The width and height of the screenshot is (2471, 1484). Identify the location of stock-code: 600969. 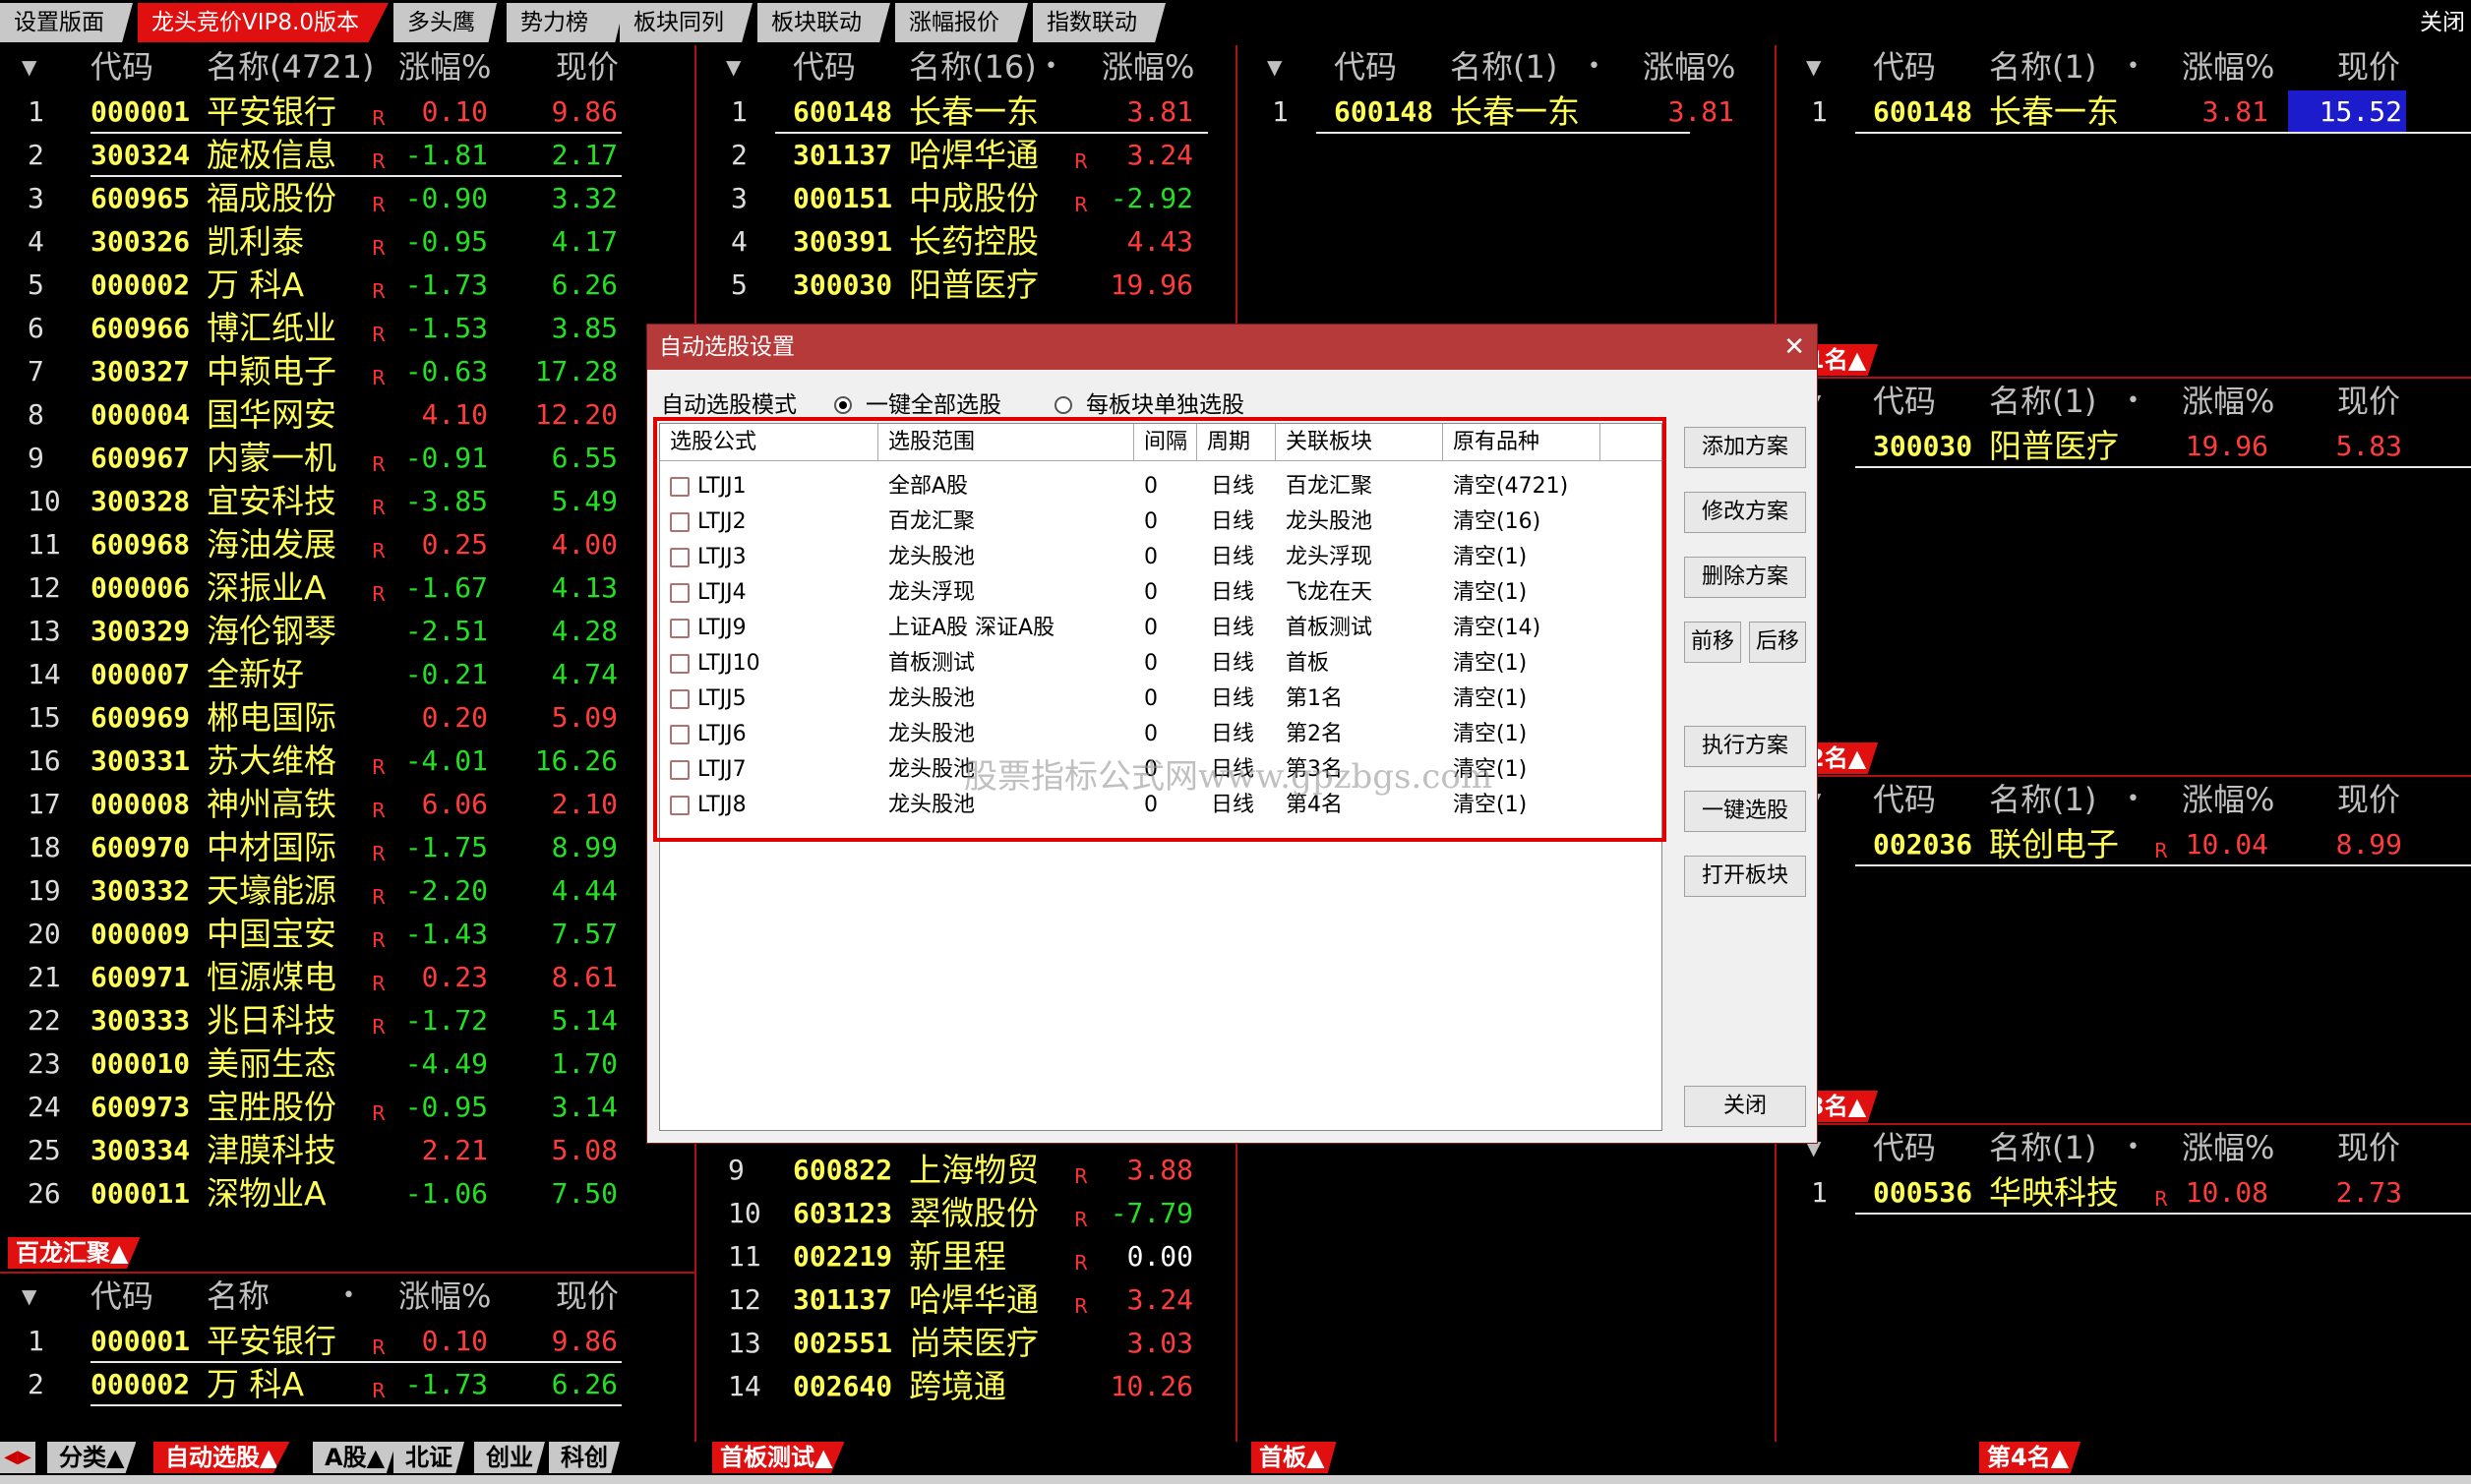
(140, 718).